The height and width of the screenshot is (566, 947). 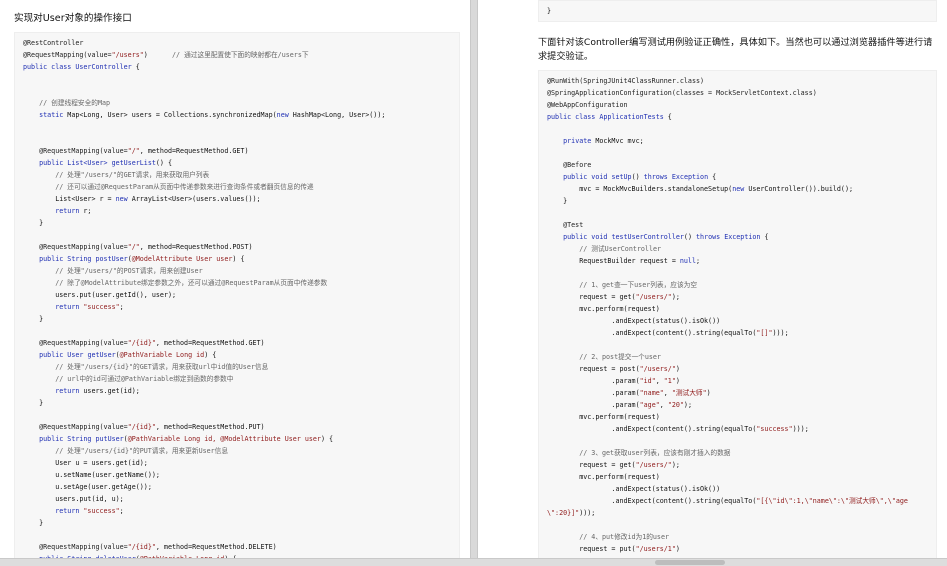 What do you see at coordinates (764, 333) in the screenshot?
I see `code-token: "[]"` at bounding box center [764, 333].